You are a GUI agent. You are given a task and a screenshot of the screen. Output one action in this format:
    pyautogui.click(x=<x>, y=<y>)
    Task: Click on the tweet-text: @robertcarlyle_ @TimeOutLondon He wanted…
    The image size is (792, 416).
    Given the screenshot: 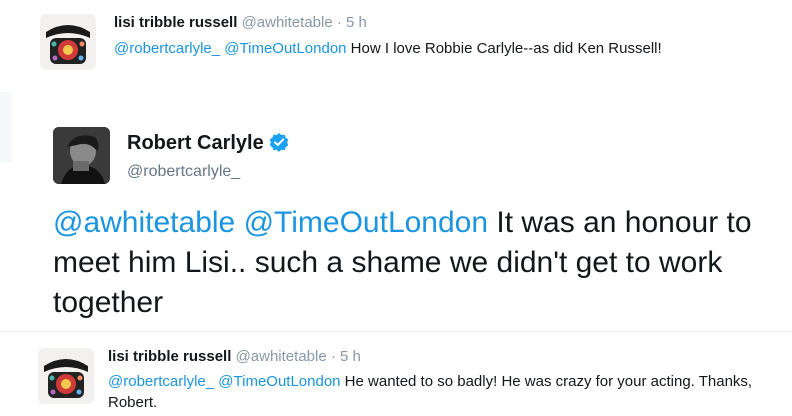 What is the action you would take?
    pyautogui.click(x=433, y=392)
    